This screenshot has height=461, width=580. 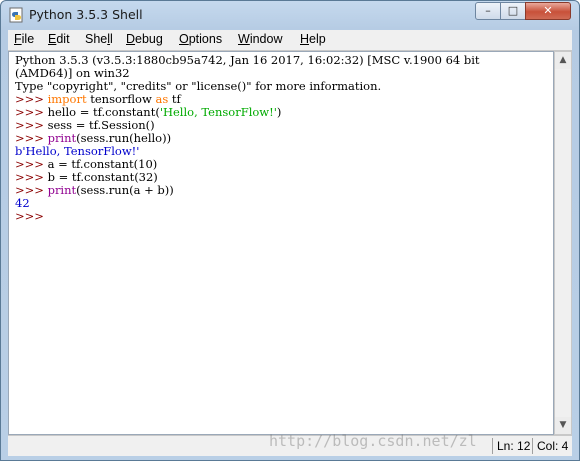 I want to click on minimize-button: –, so click(x=488, y=11).